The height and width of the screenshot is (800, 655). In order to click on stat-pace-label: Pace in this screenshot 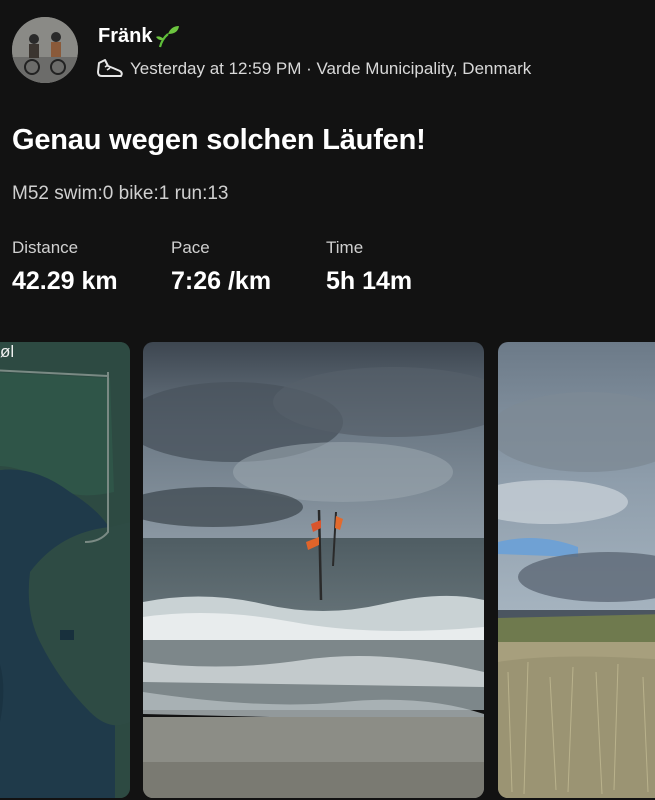, I will do `click(190, 247)`.